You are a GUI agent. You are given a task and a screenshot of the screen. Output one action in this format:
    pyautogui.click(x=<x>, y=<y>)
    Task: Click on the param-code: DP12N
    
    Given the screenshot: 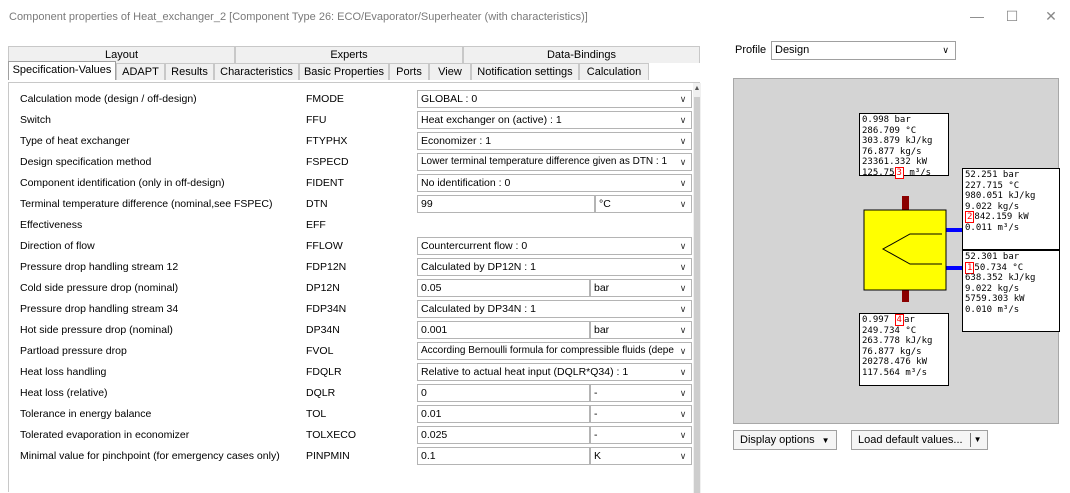 What is the action you would take?
    pyautogui.click(x=323, y=288)
    